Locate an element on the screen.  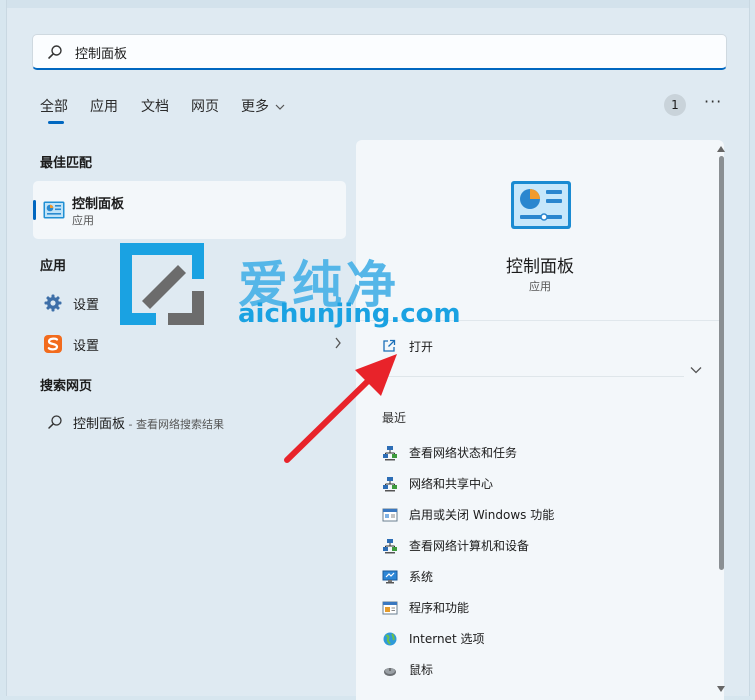
best-match-header: 最佳匹配 is located at coordinates (66, 163).